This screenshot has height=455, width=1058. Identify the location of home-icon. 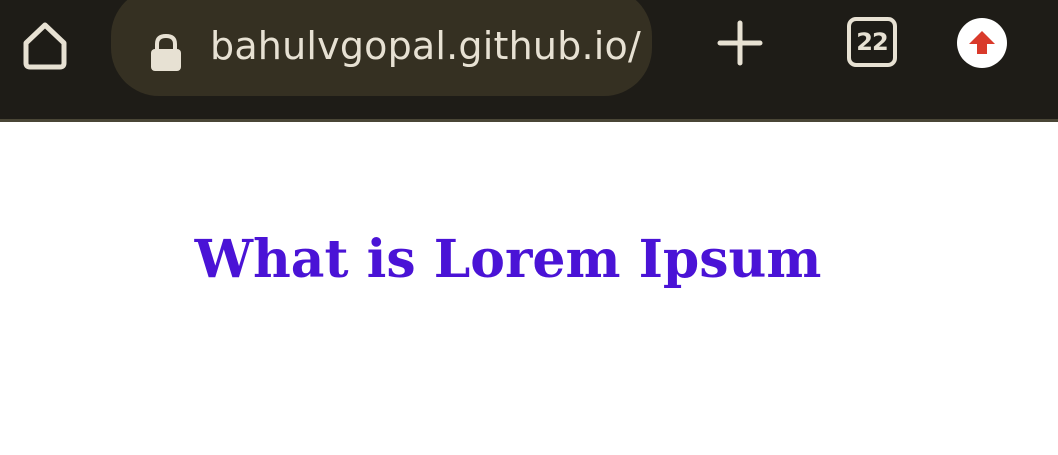
(45, 46).